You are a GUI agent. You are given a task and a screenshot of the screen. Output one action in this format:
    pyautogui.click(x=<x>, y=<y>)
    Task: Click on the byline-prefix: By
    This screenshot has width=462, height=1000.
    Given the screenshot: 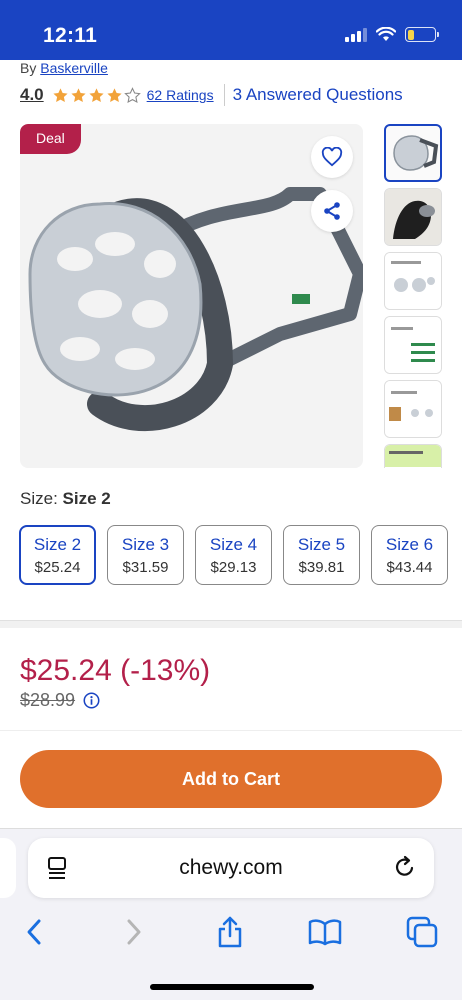 What is the action you would take?
    pyautogui.click(x=30, y=68)
    